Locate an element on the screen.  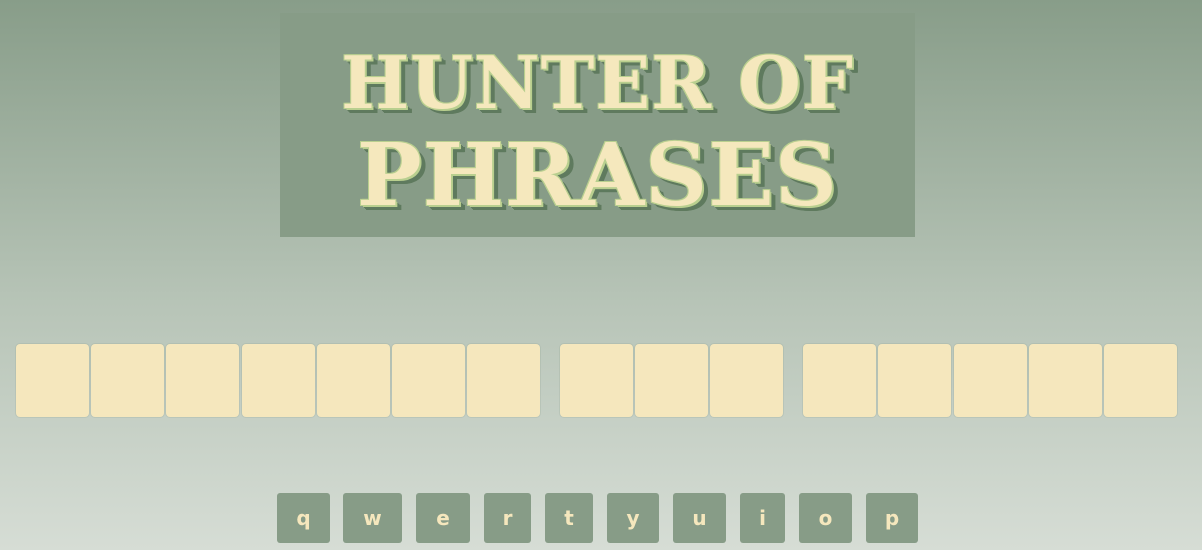
key-r: r is located at coordinates (507, 518).